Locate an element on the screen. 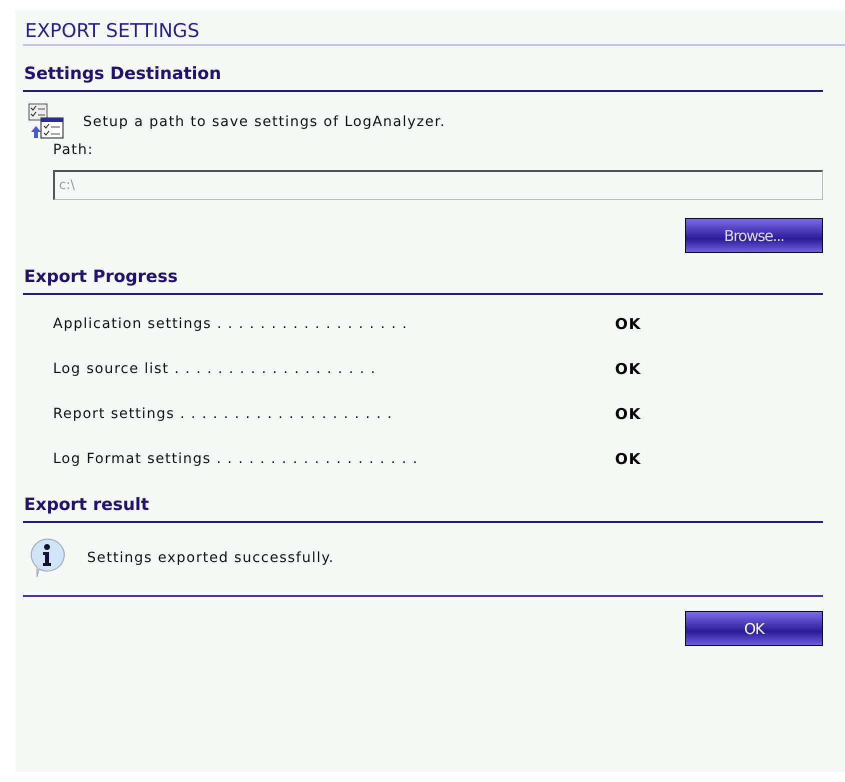  section-heading: Settings Destination is located at coordinates (423, 78).